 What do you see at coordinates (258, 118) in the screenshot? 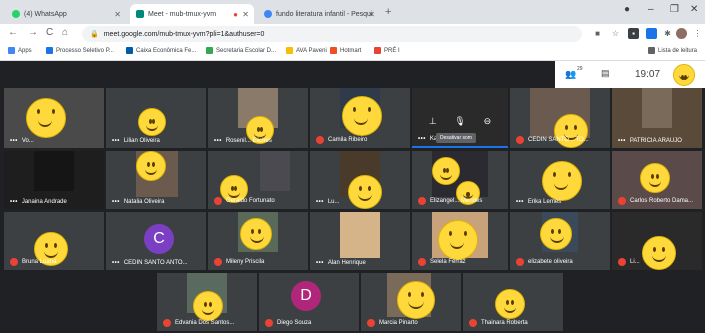
I see `participant-tile: ••• Rosenil... Eliches` at bounding box center [258, 118].